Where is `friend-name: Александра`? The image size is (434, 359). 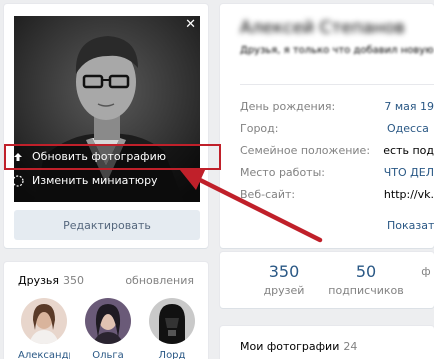
friend-name: Александра is located at coordinates (44, 354).